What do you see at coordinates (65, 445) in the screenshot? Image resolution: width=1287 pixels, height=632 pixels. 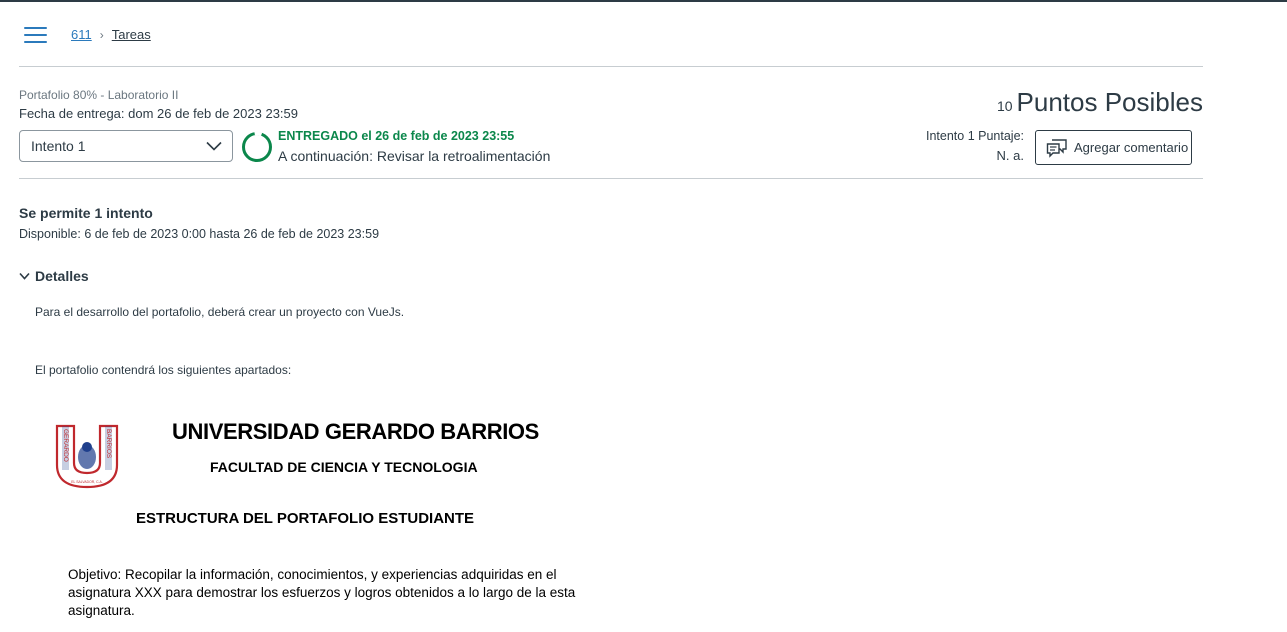 I see `svg-text: GERARDO` at bounding box center [65, 445].